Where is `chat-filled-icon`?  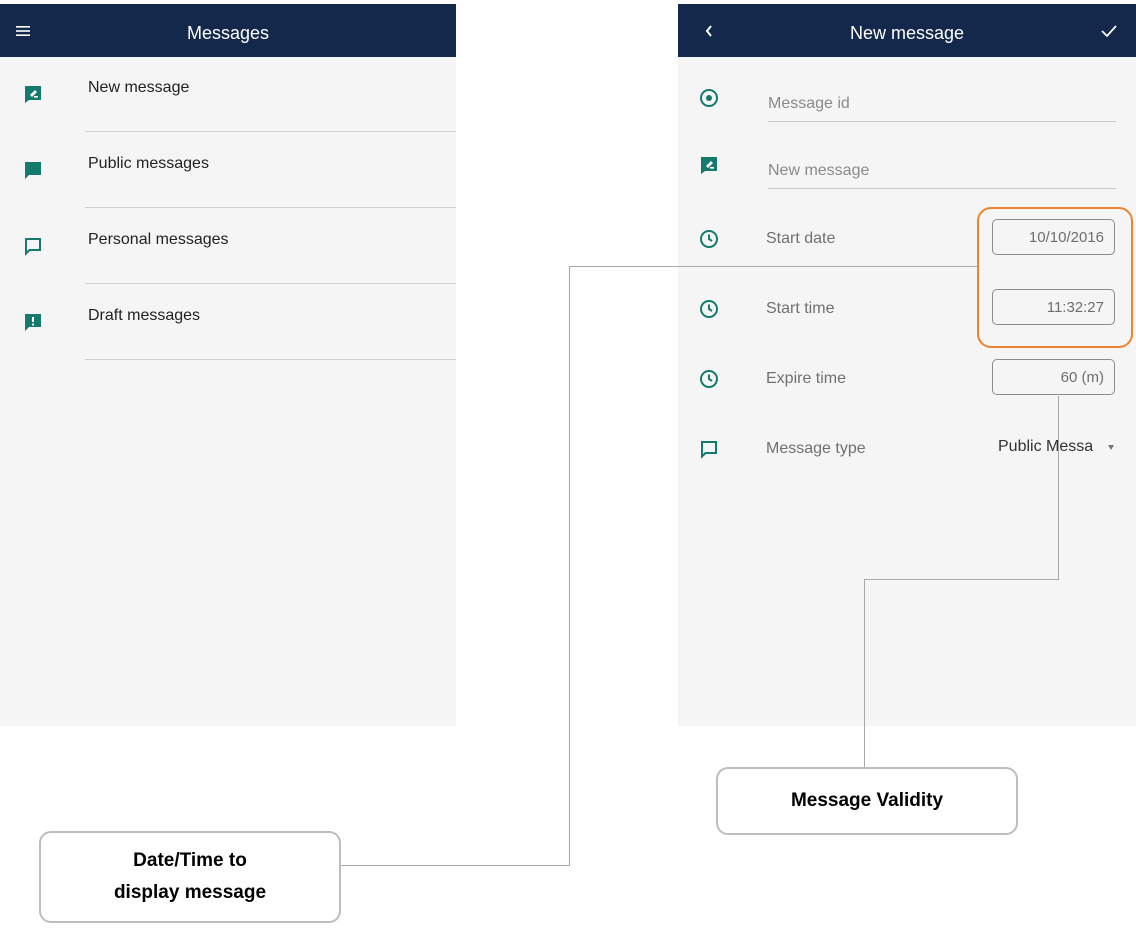 chat-filled-icon is located at coordinates (33, 170).